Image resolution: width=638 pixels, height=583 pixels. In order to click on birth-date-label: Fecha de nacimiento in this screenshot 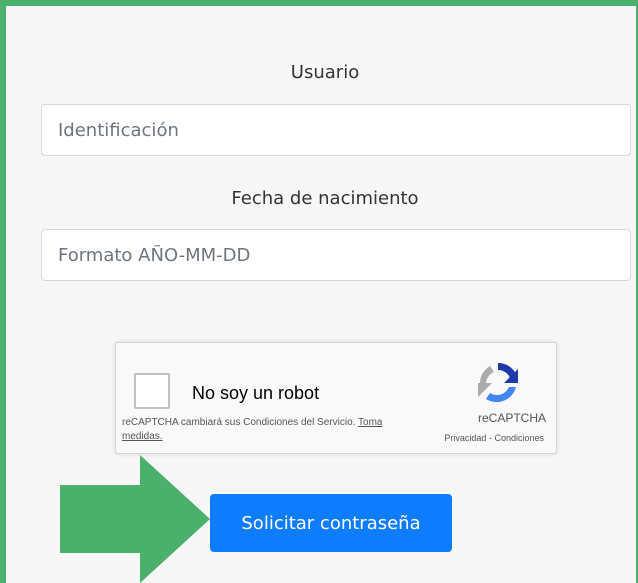, I will do `click(325, 198)`.